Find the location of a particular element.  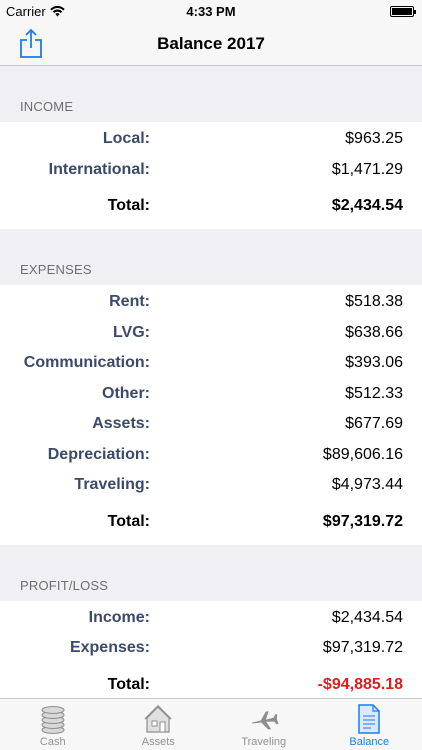

navigation-bar: Balance 2017 is located at coordinates (211, 44).